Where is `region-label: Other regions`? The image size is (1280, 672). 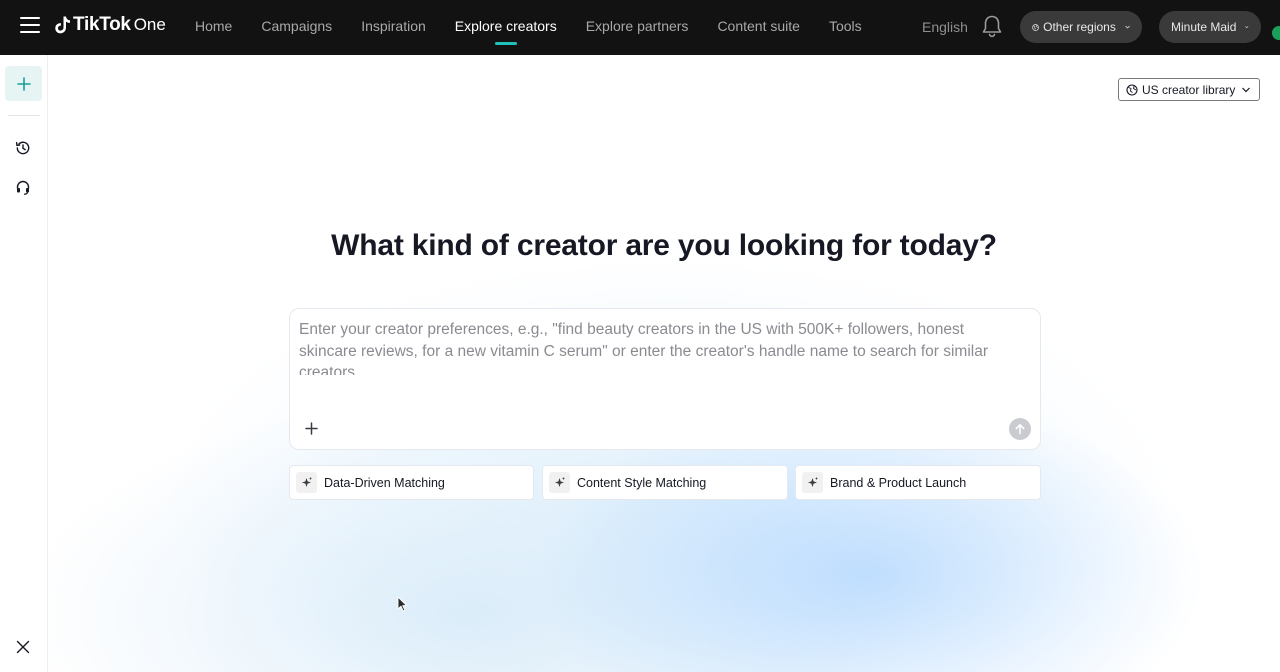 region-label: Other regions is located at coordinates (1079, 27).